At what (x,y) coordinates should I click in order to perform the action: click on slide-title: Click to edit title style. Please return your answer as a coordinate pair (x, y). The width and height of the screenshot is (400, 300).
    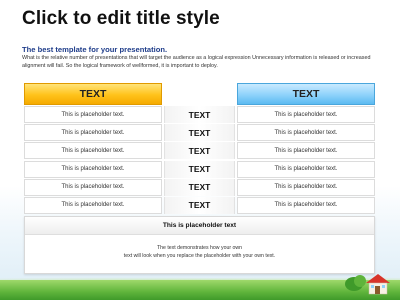
    Looking at the image, I should click on (121, 19).